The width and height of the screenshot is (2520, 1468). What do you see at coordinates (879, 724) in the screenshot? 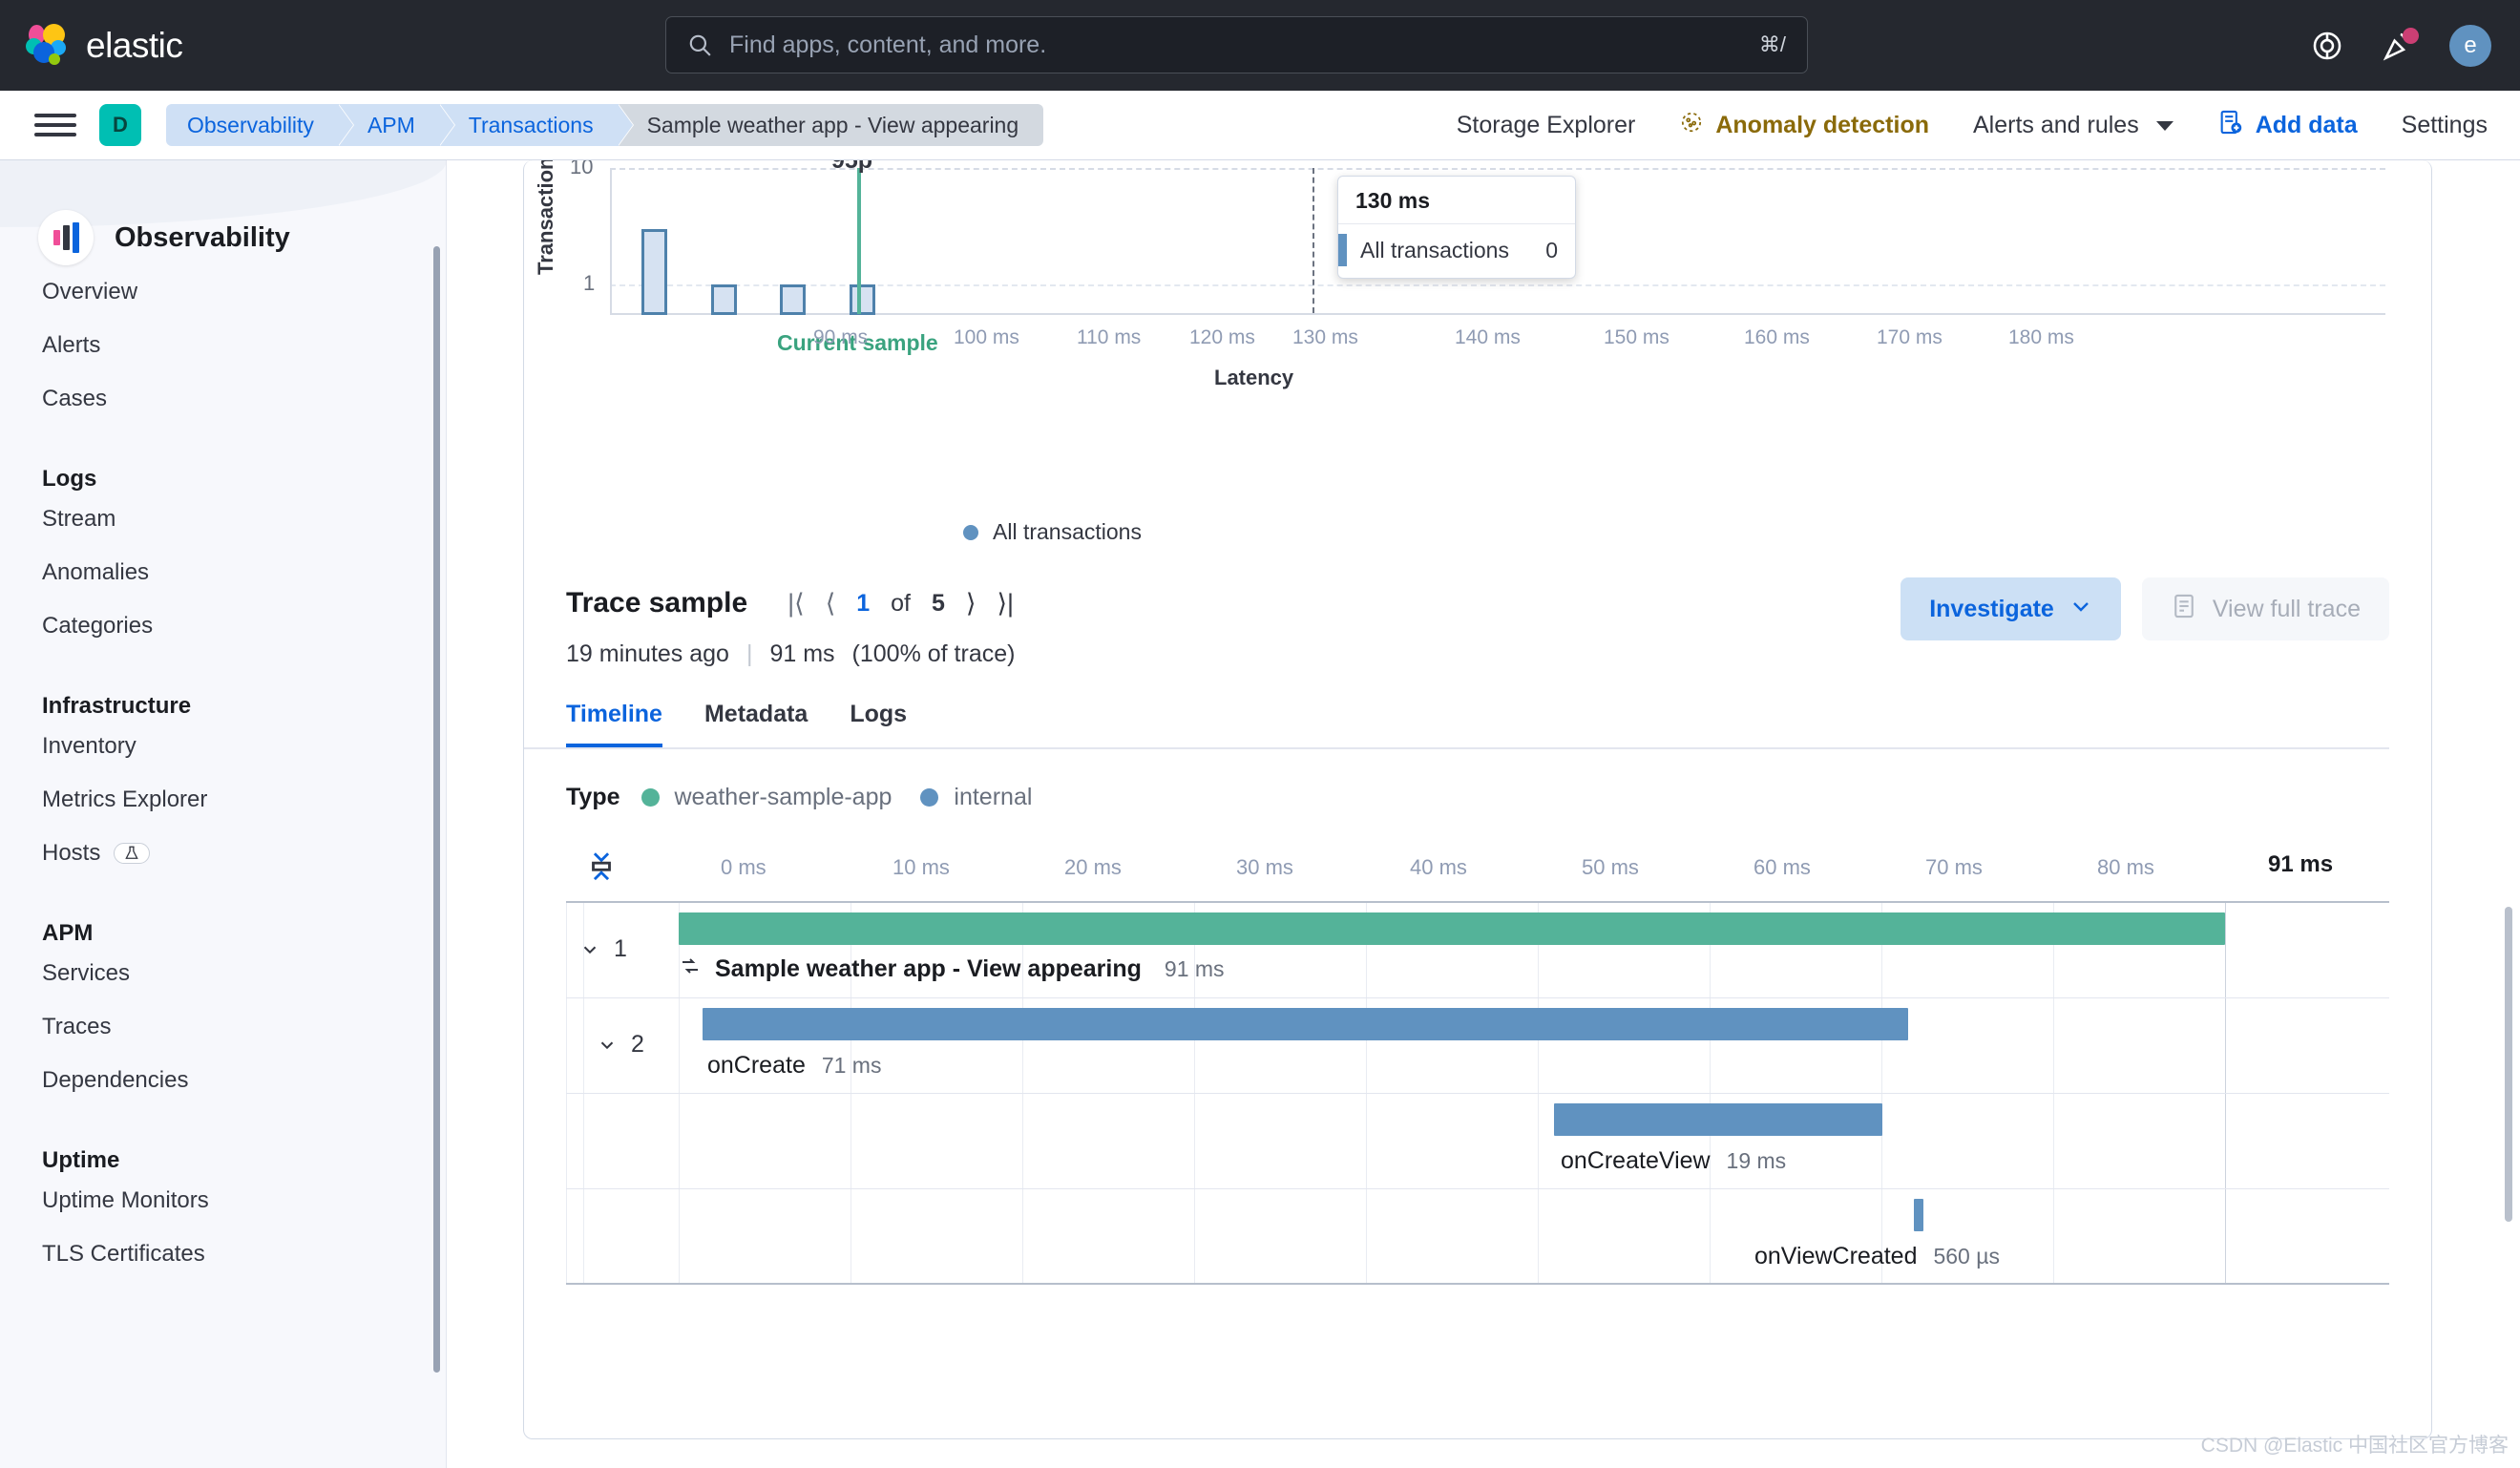
I see `tab-logs: Logs` at bounding box center [879, 724].